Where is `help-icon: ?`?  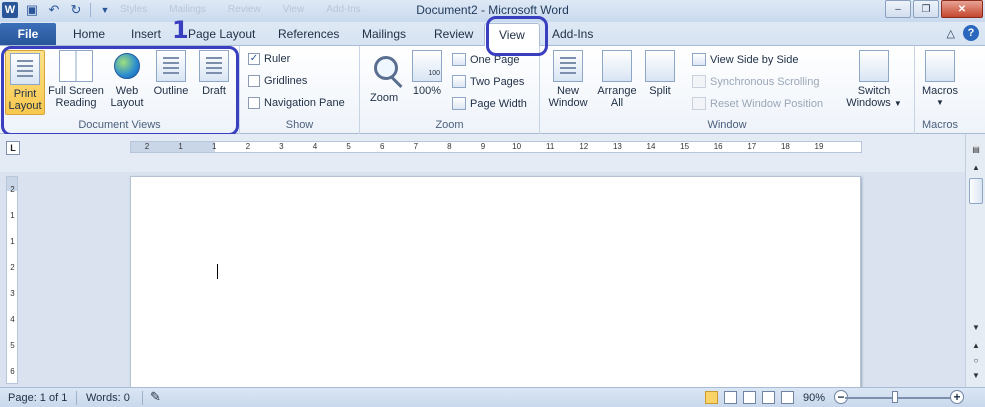 help-icon: ? is located at coordinates (971, 33).